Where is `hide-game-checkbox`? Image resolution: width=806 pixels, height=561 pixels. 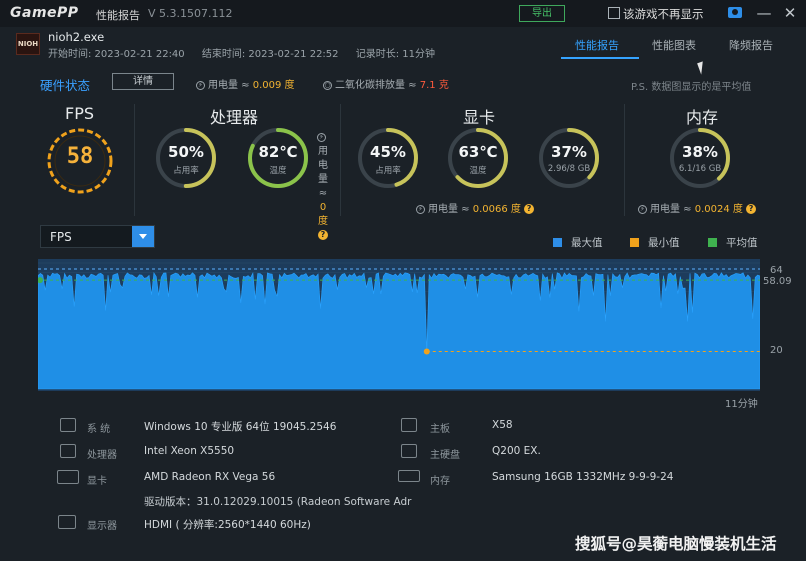
hide-game-checkbox is located at coordinates (614, 13).